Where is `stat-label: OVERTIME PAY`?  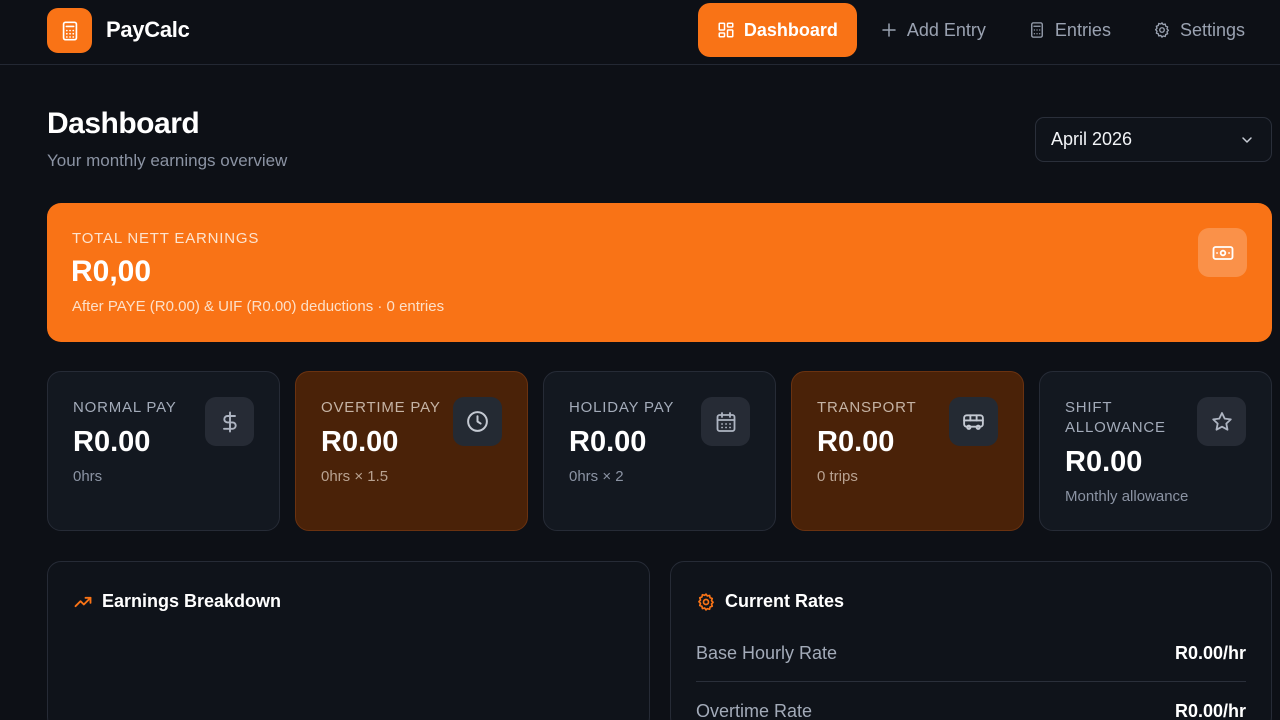 stat-label: OVERTIME PAY is located at coordinates (381, 407).